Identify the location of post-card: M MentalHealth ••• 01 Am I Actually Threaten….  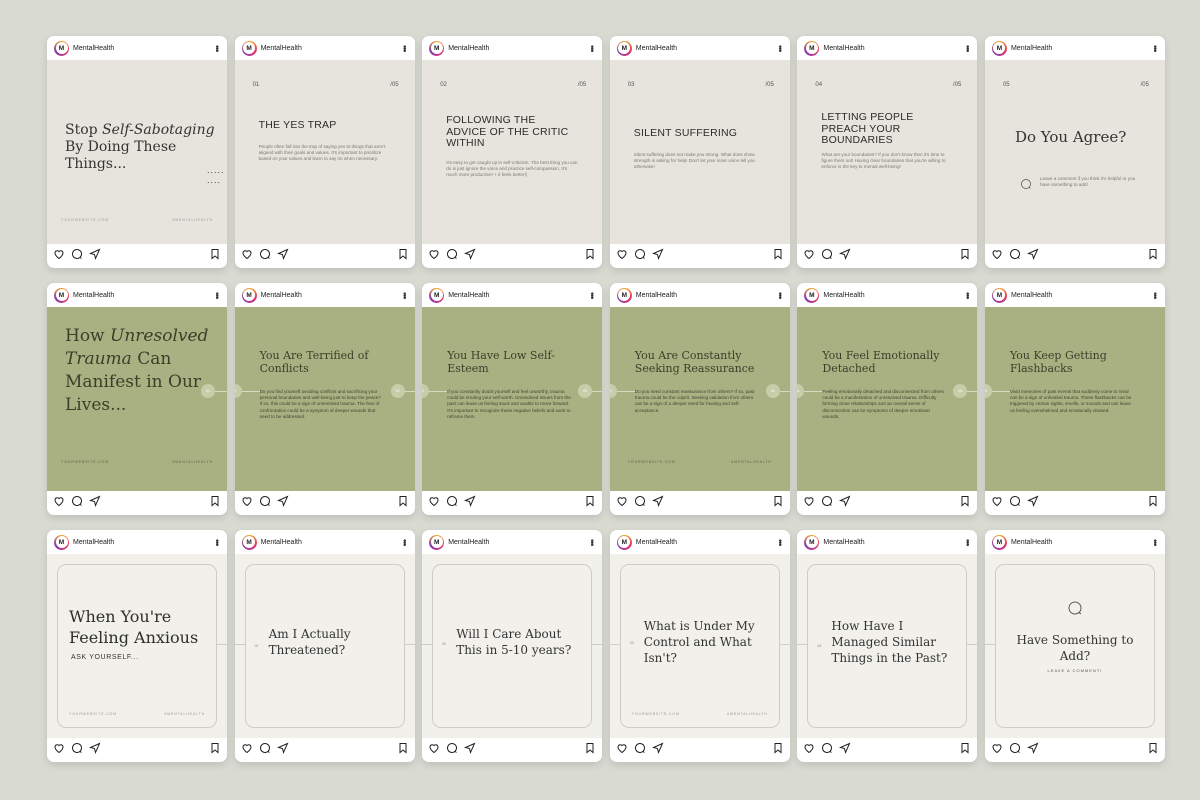
(324, 646).